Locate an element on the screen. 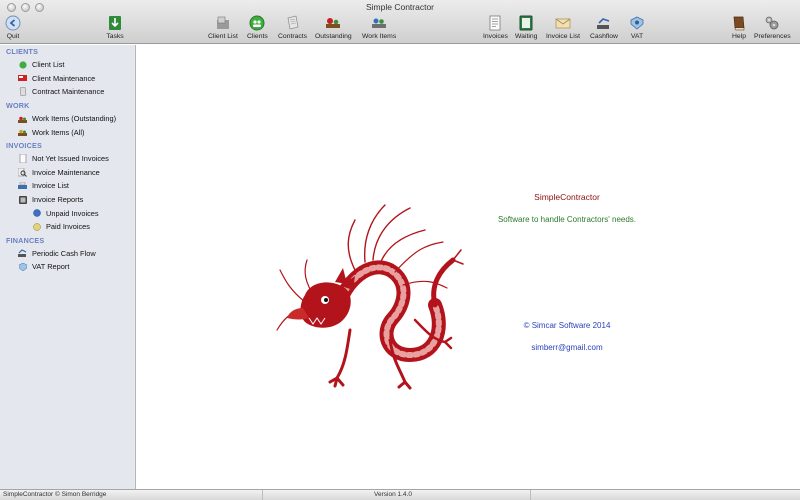 This screenshot has height=500, width=800. status-author: SimpleContractor © Simon Berridge is located at coordinates (55, 494).